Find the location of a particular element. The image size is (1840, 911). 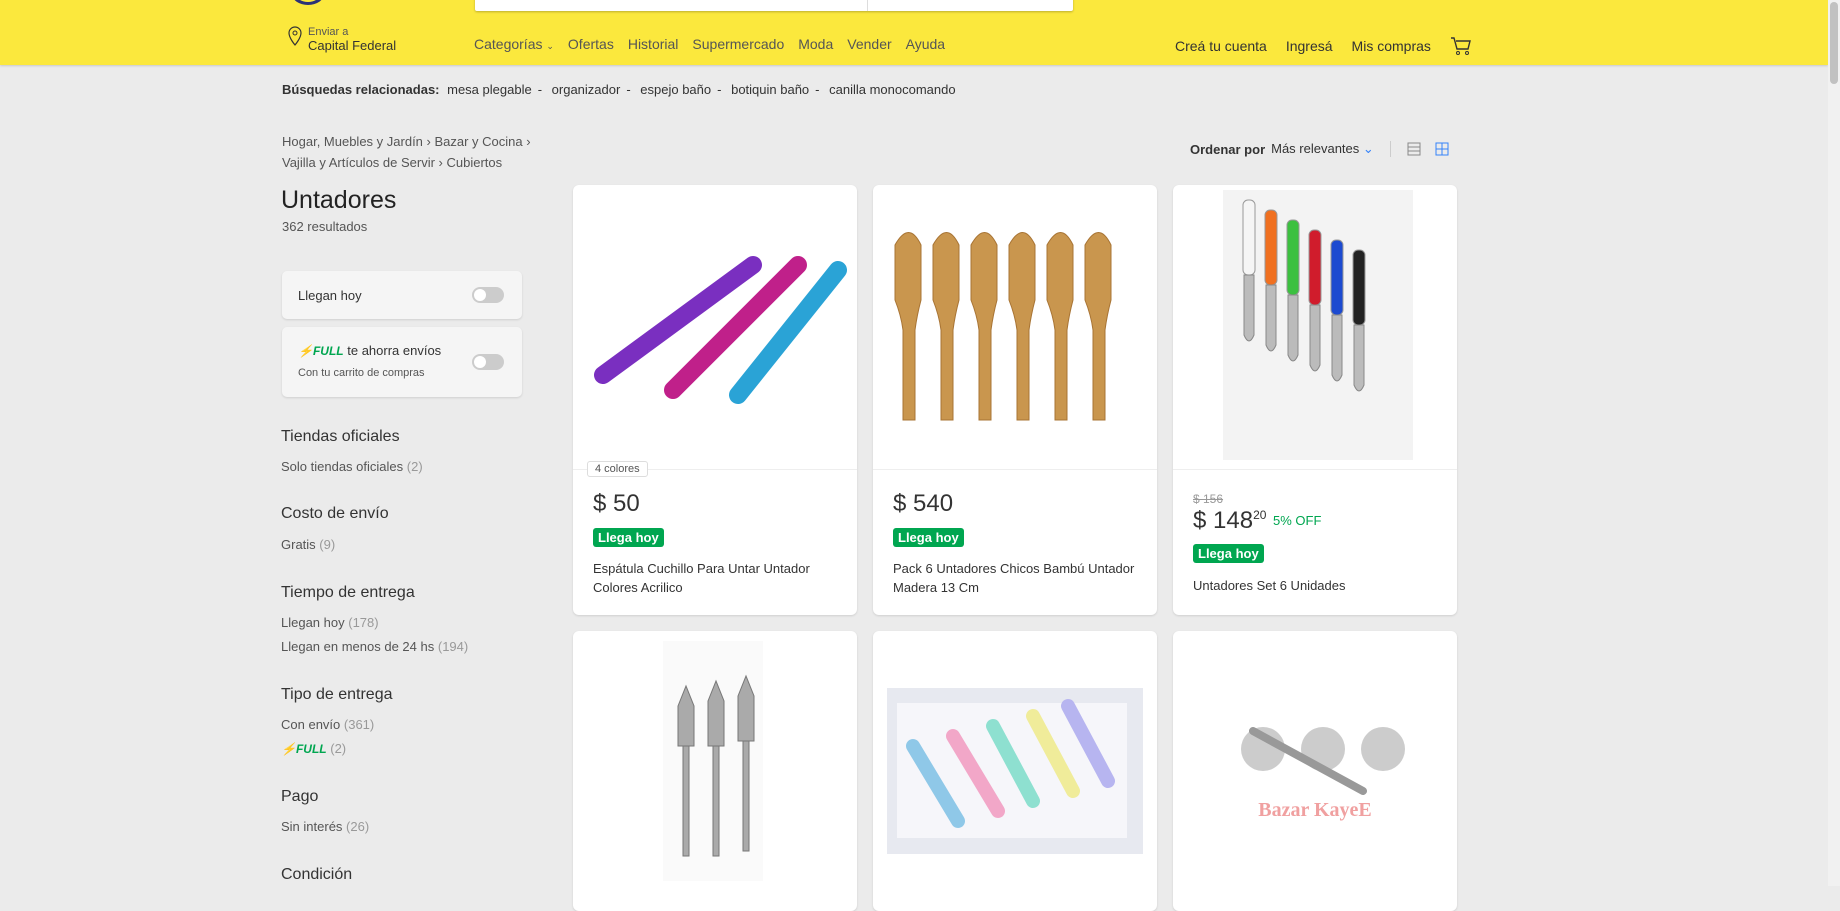

breadcrumb-link: Vajilla y Artículos de Servir is located at coordinates (358, 162).